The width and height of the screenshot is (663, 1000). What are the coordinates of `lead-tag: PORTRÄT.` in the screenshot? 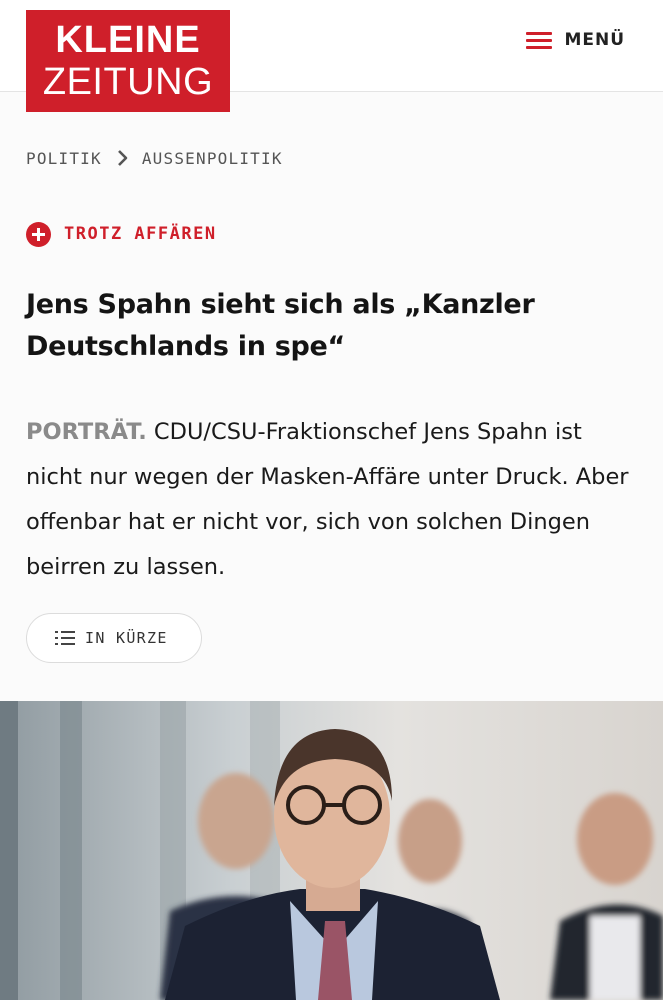 It's located at (86, 432).